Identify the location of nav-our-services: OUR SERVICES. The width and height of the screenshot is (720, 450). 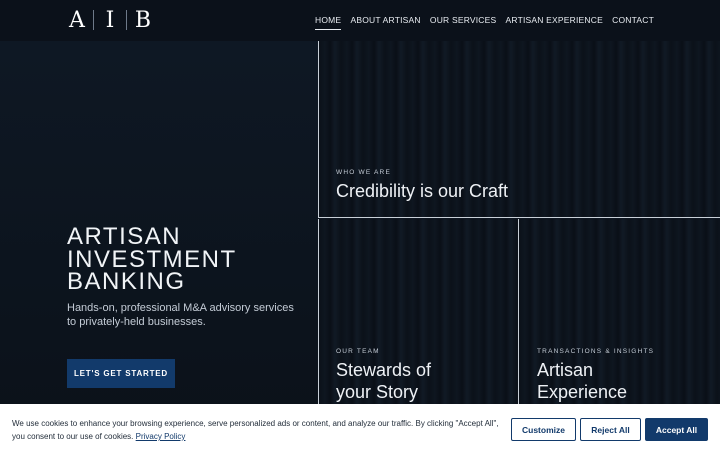
(463, 22).